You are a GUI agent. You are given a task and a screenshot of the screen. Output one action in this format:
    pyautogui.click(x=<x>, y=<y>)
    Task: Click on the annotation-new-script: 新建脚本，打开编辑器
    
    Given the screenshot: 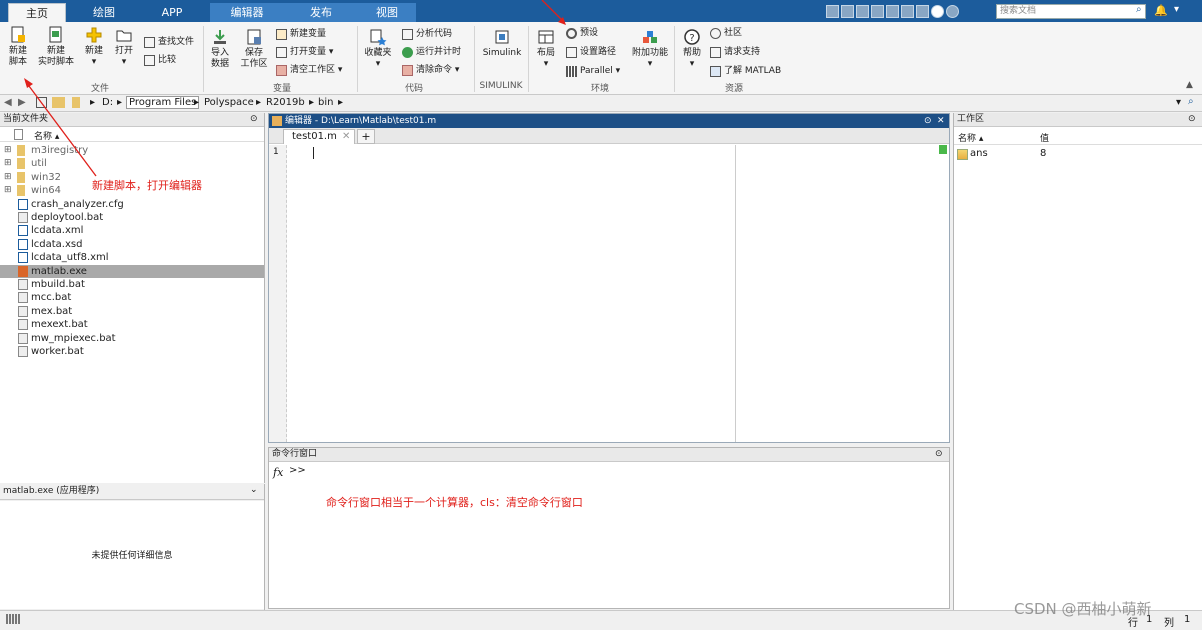 What is the action you would take?
    pyautogui.click(x=147, y=185)
    